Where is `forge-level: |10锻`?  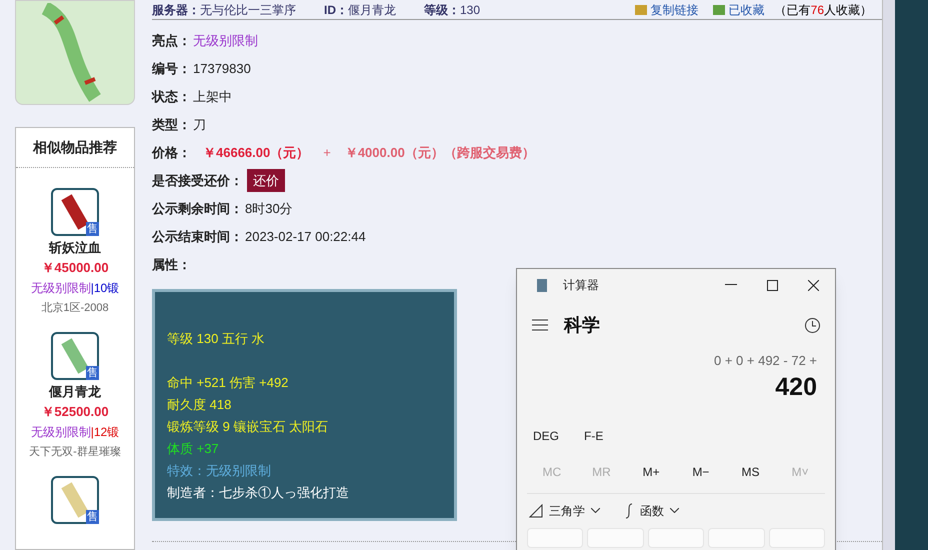
forge-level: |10锻 is located at coordinates (105, 288).